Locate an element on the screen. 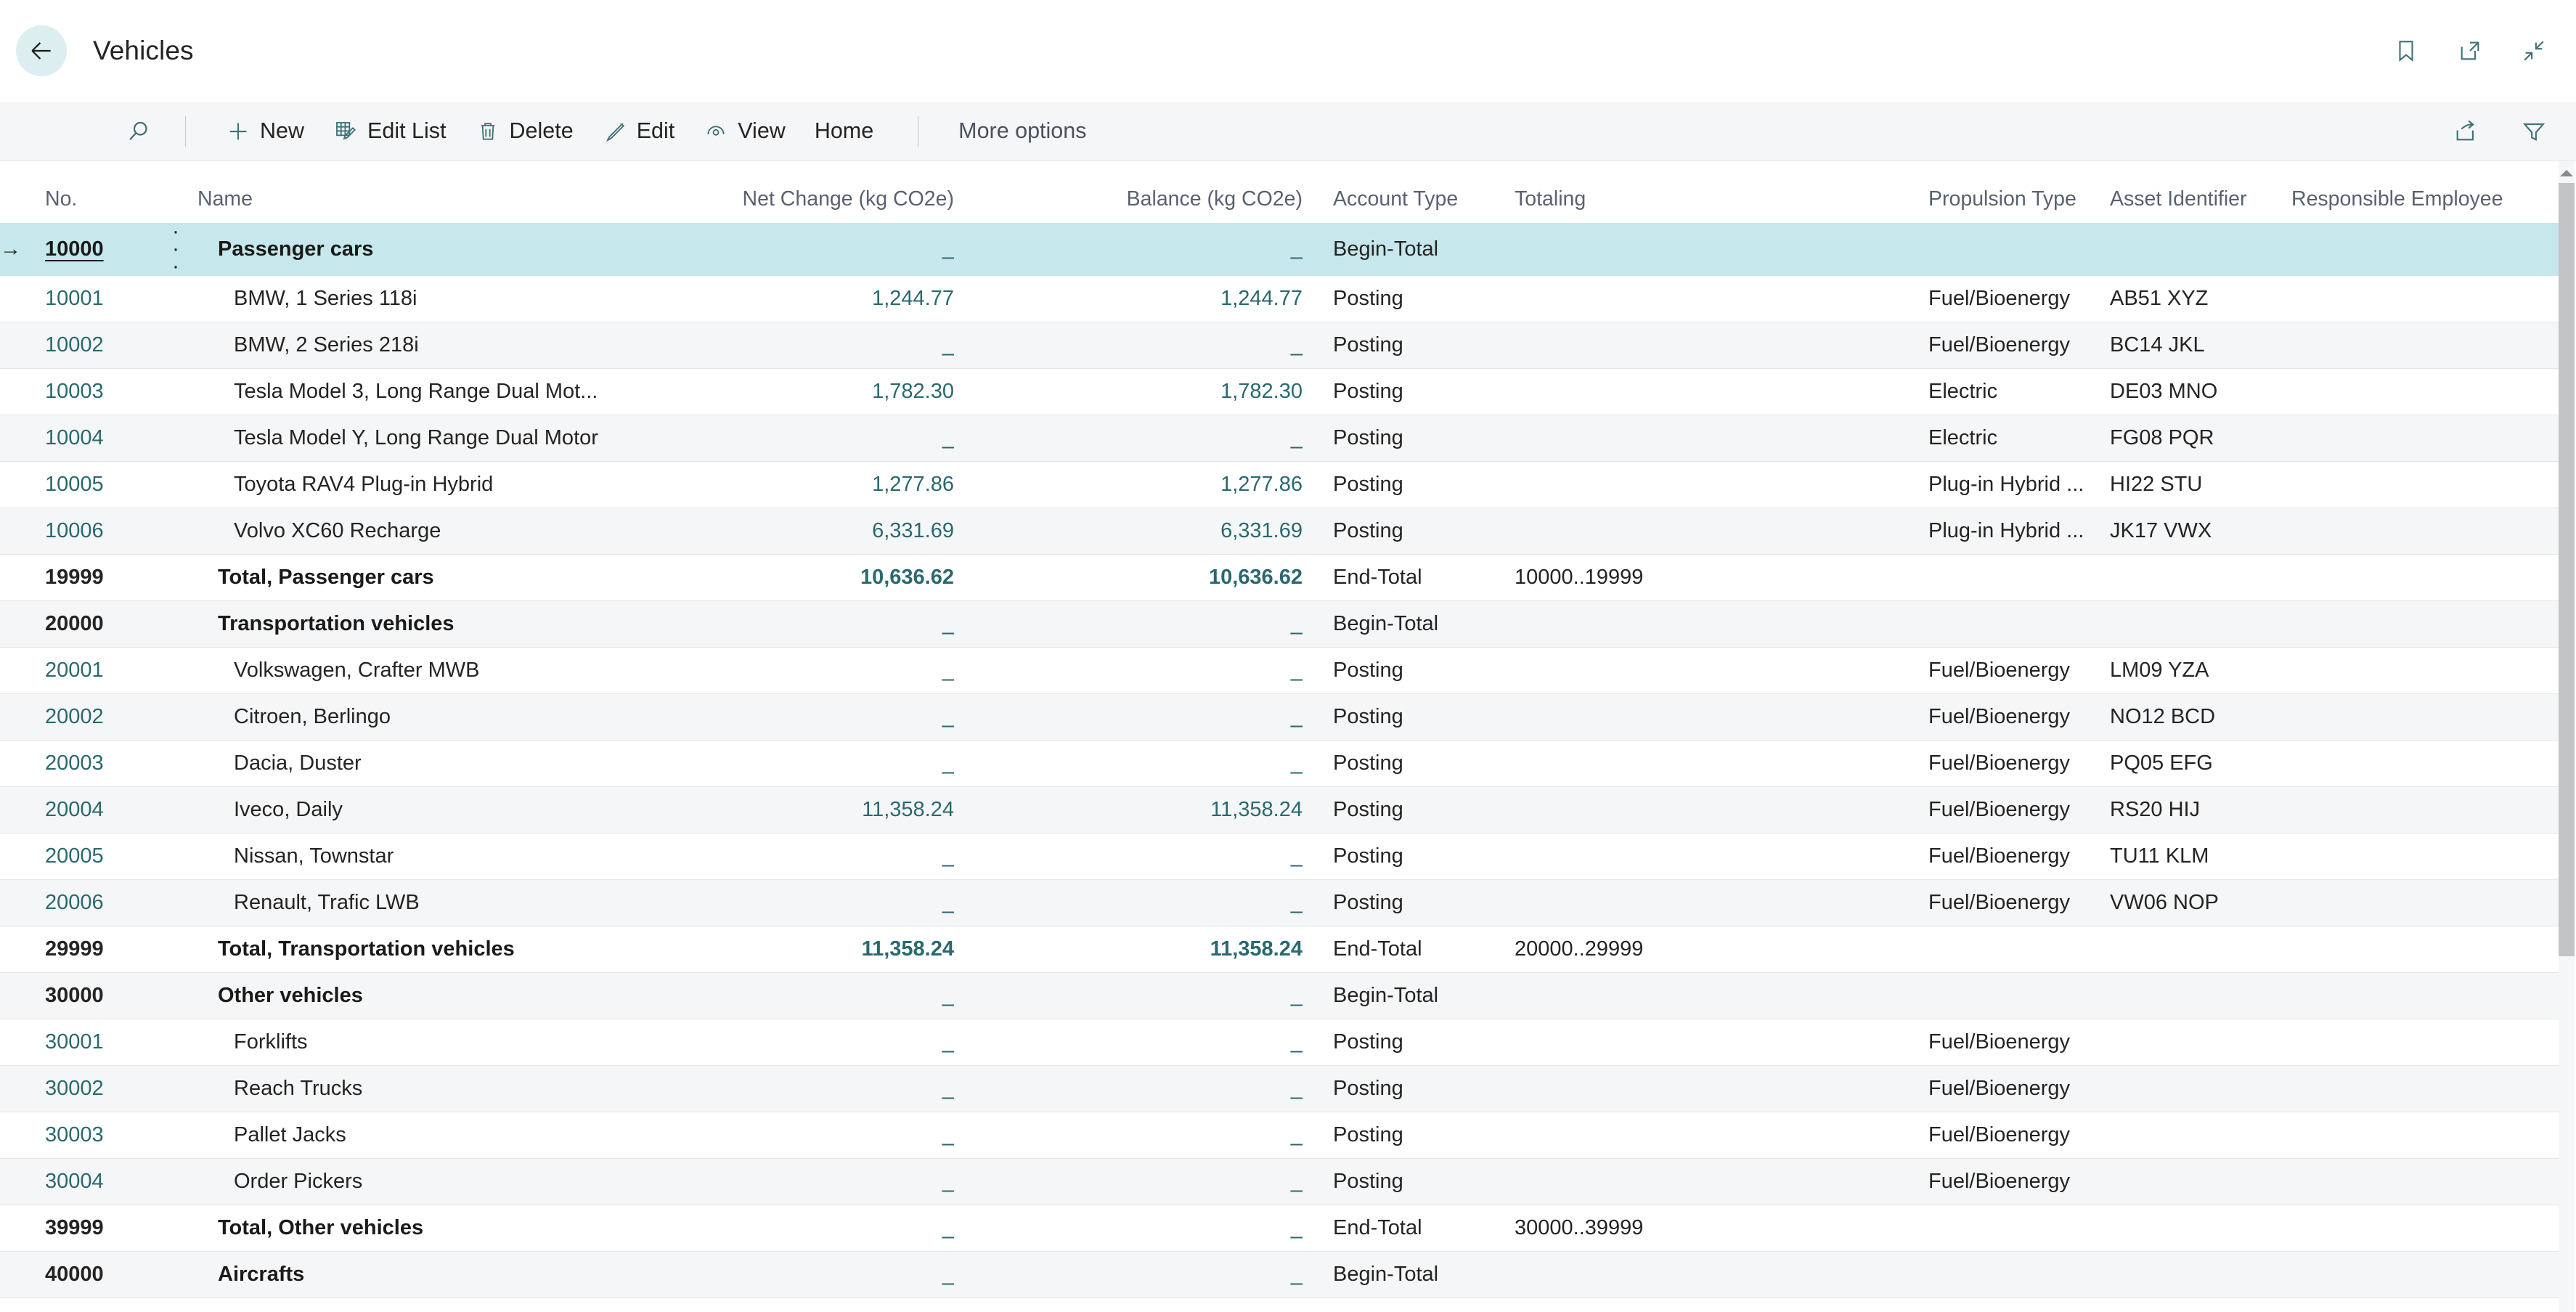  cell-no: 10001 is located at coordinates (99, 298).